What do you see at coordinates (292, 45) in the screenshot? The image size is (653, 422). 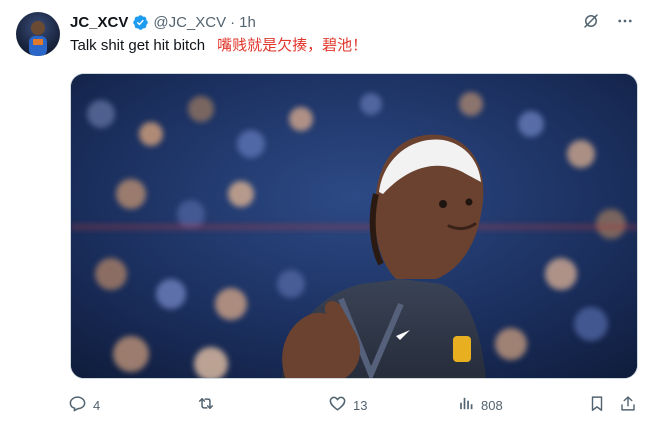 I see `tweet-text-translation: 嘴贱就是欠揍，碧池！` at bounding box center [292, 45].